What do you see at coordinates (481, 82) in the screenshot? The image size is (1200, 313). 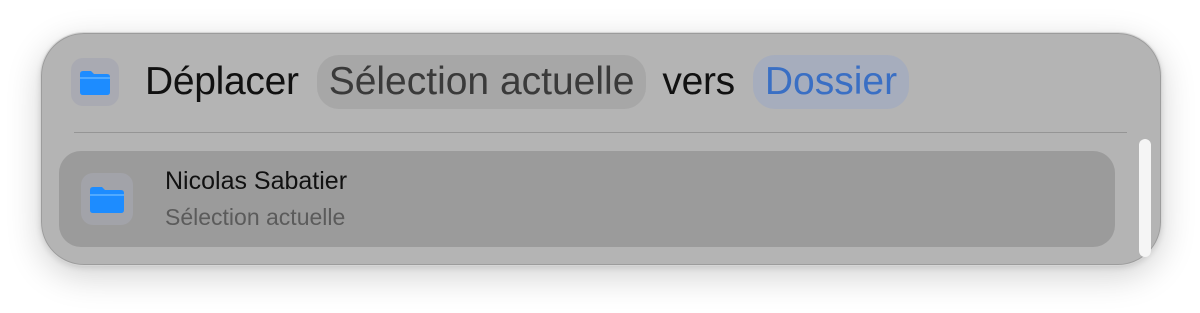 I see `selection-token: Sélection actuelle` at bounding box center [481, 82].